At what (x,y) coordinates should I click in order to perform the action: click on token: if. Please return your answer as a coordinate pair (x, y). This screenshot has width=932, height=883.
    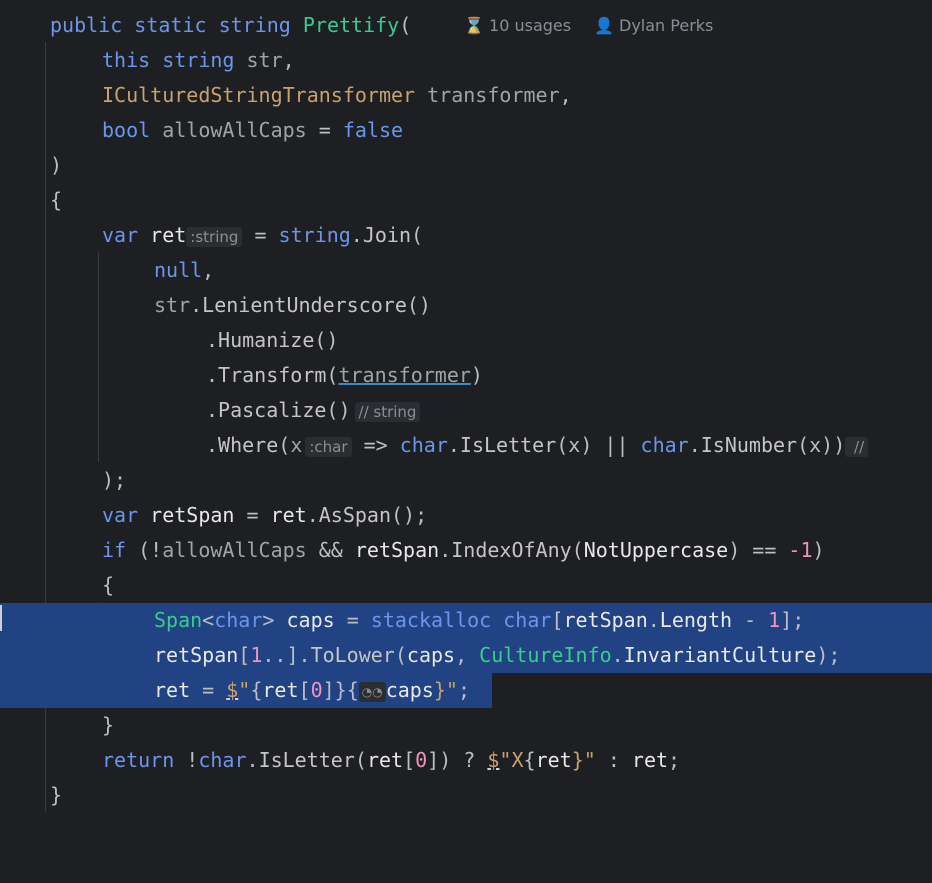
    Looking at the image, I should click on (120, 550).